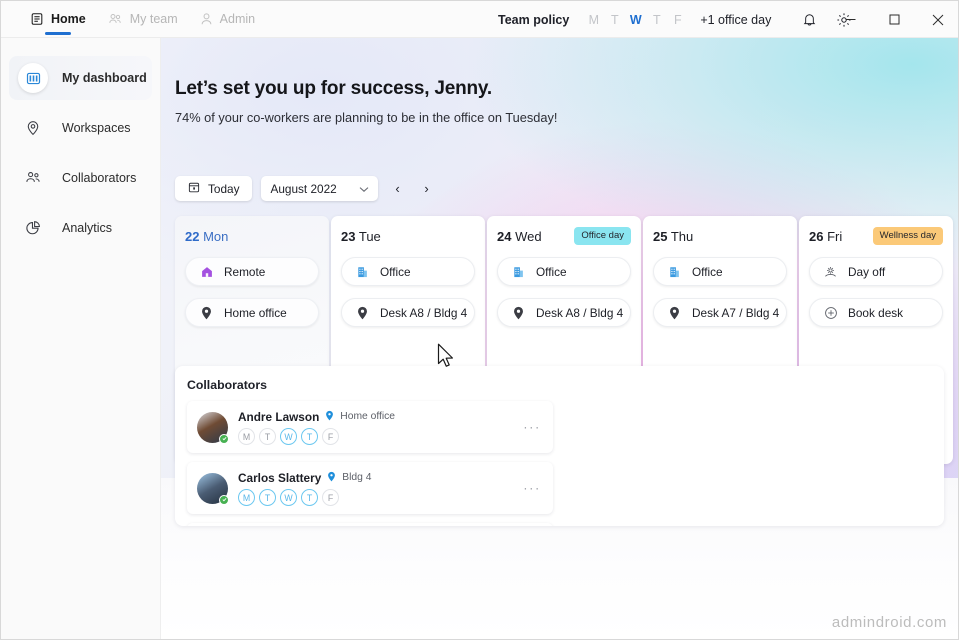  Describe the element at coordinates (426, 189) in the screenshot. I see `next-week-button: ›` at that location.